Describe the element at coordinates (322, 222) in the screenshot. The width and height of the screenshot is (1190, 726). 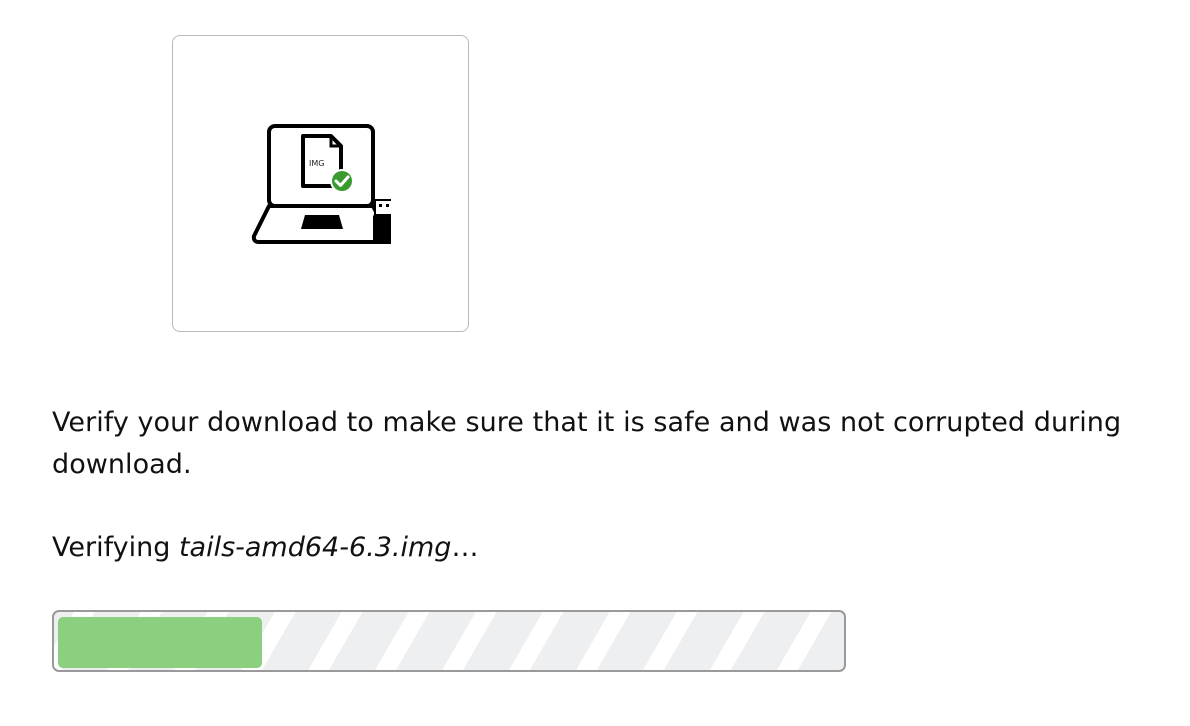
I see `trackpad-icon` at that location.